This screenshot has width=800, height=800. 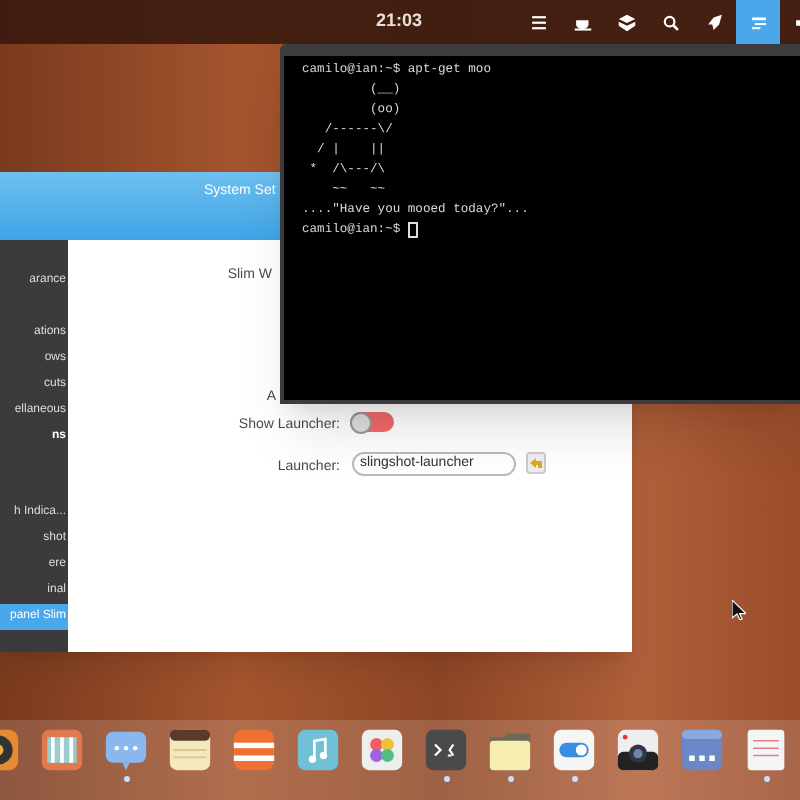 I want to click on terminal-icon, so click(x=446, y=750).